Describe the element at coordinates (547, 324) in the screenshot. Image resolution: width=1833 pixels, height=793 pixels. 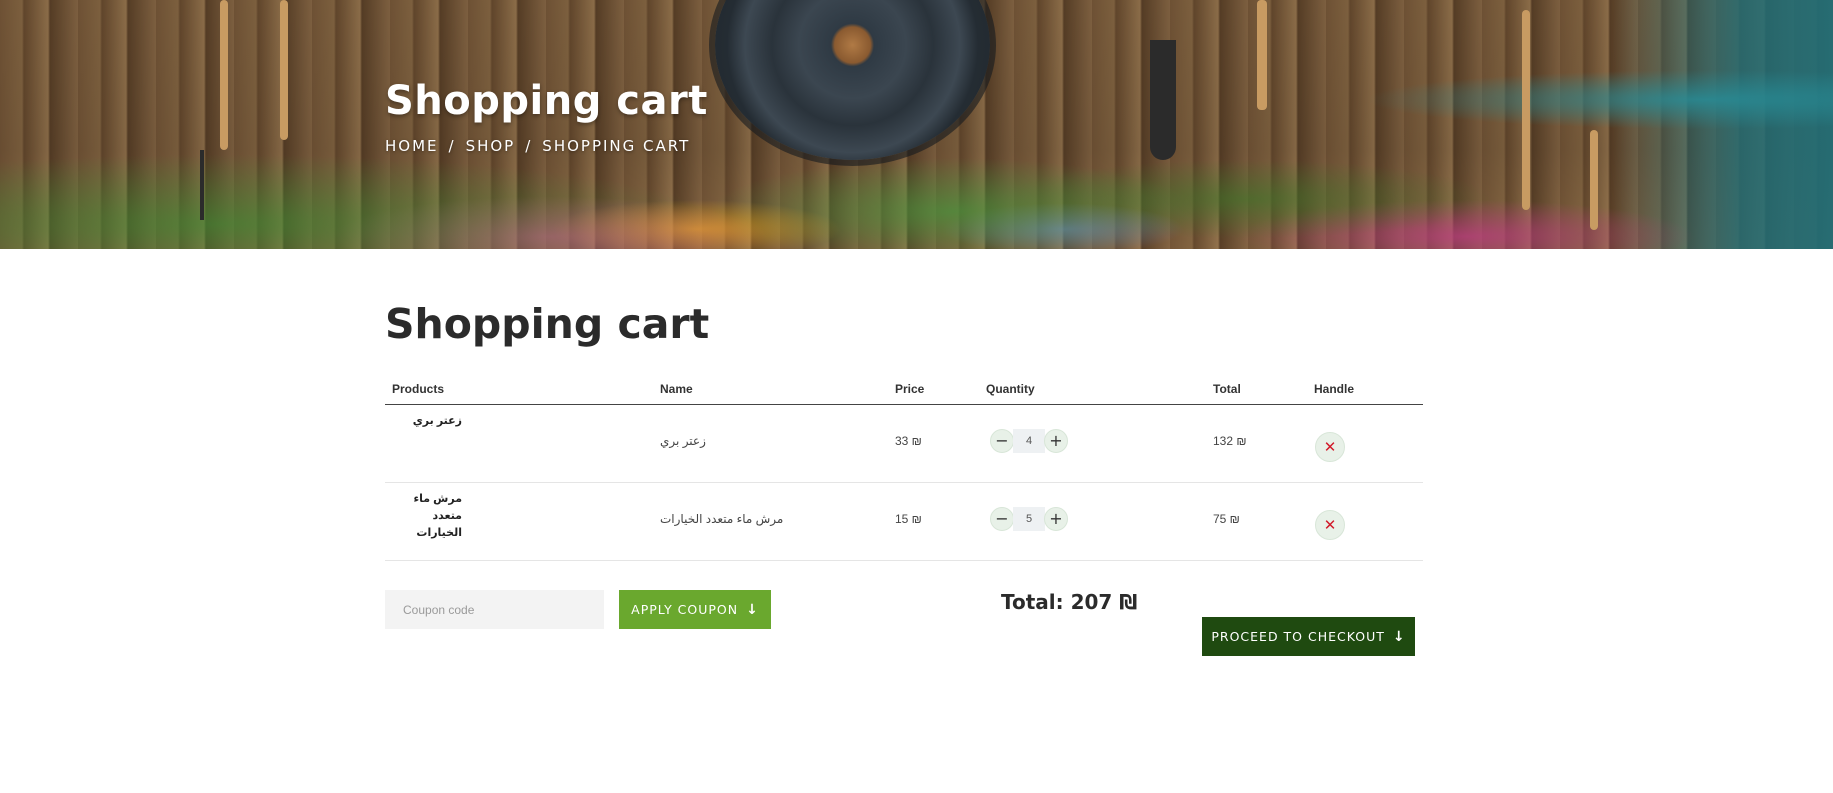
I see `page-title: Shopping cart` at that location.